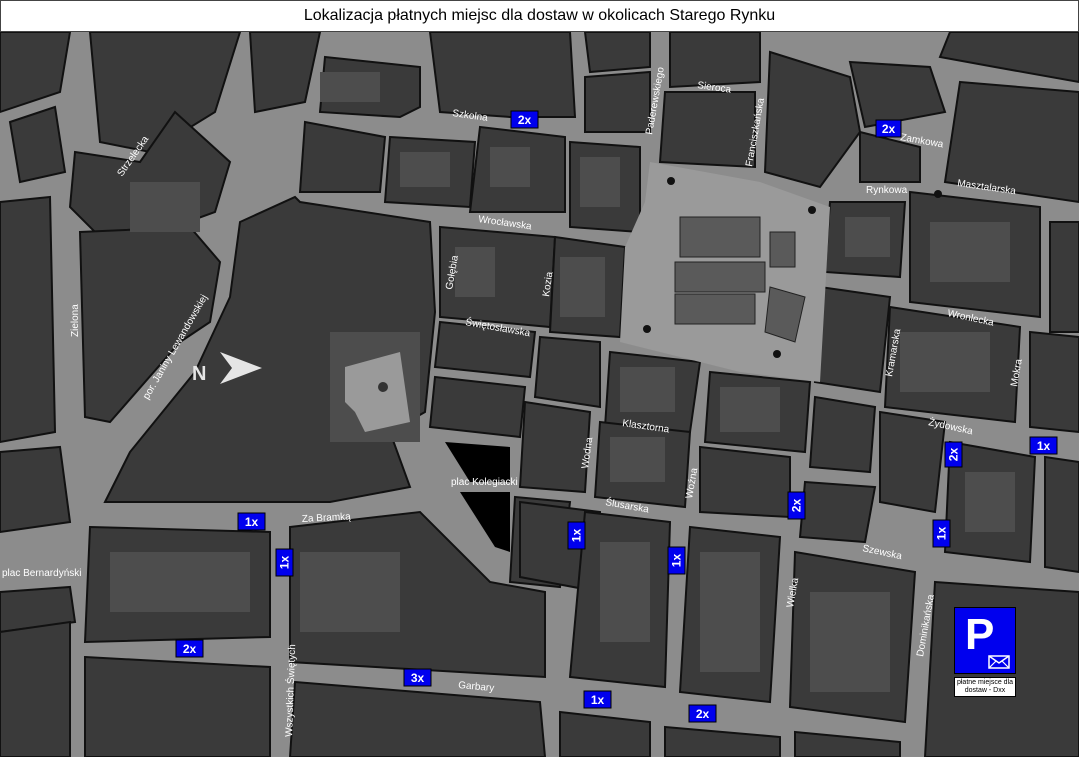  What do you see at coordinates (985, 687) in the screenshot?
I see `legend-caption: płatne miejsce dla dostaw - Dxx` at bounding box center [985, 687].